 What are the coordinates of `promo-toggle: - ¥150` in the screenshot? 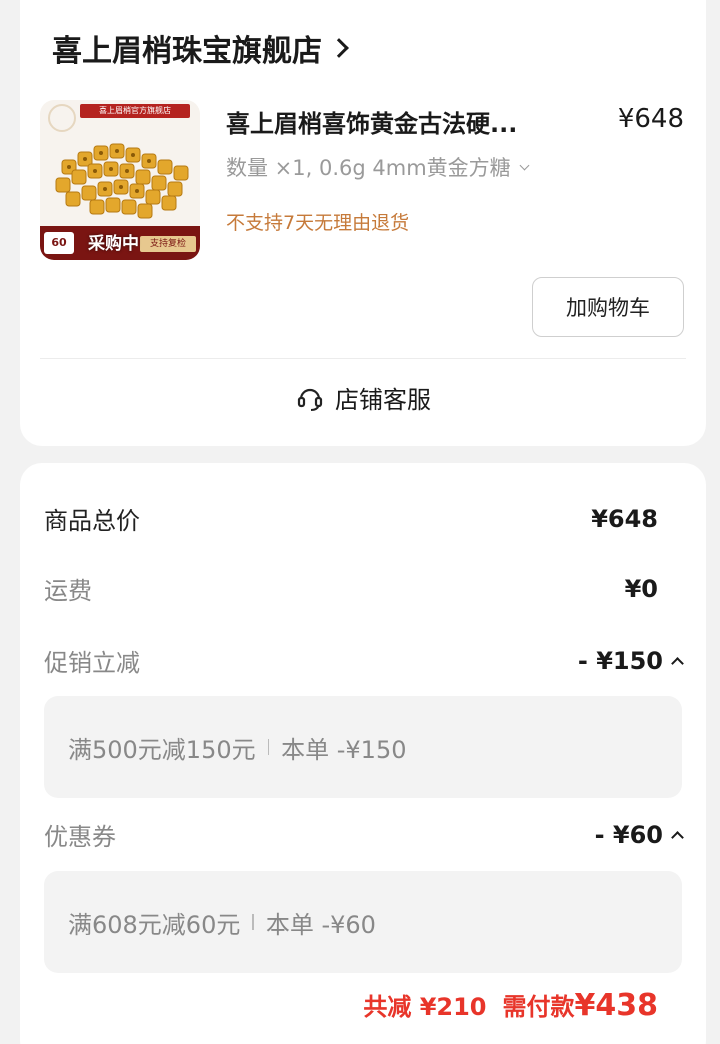 It's located at (630, 660).